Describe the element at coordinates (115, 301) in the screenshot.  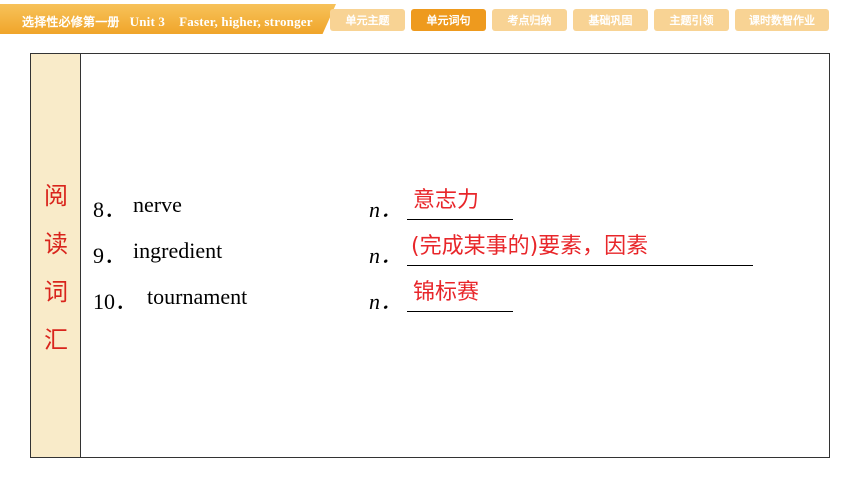
I see `vocab-number: 10．` at that location.